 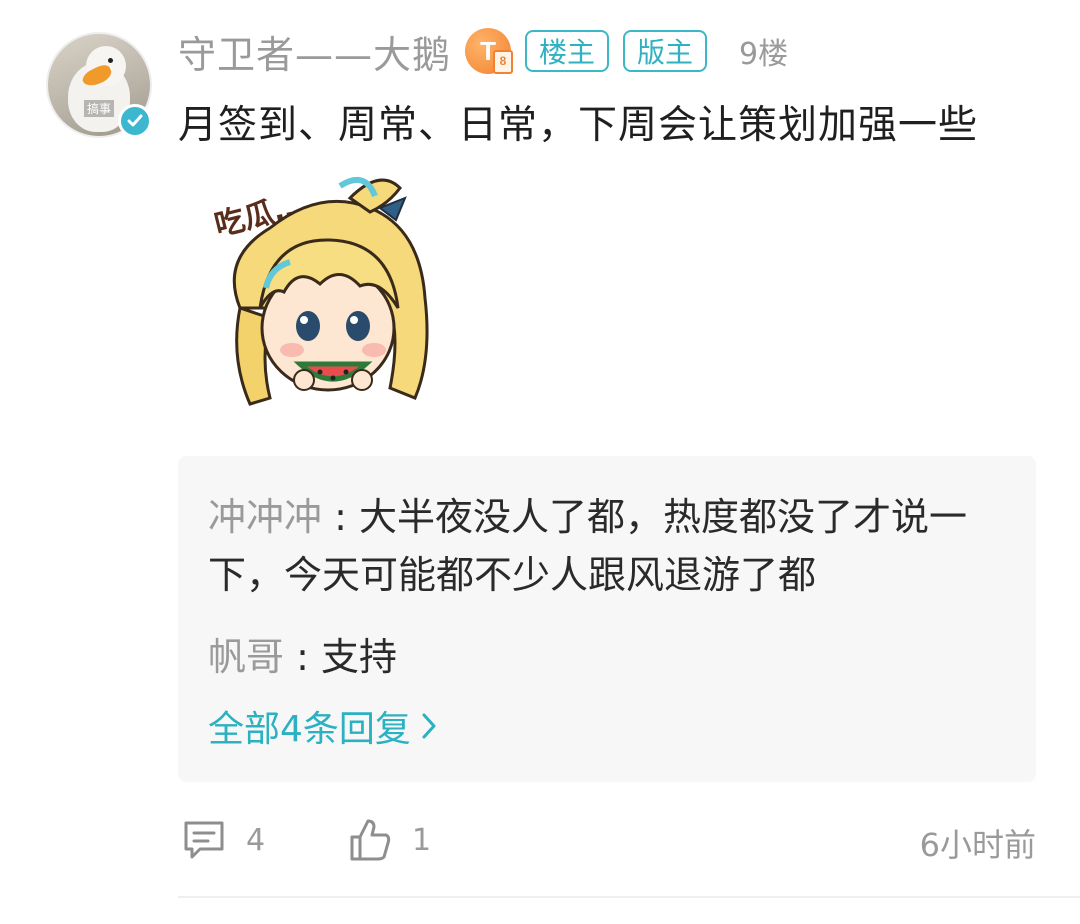 I want to click on view-all-replies-label: 全部4条回复, so click(x=309, y=729).